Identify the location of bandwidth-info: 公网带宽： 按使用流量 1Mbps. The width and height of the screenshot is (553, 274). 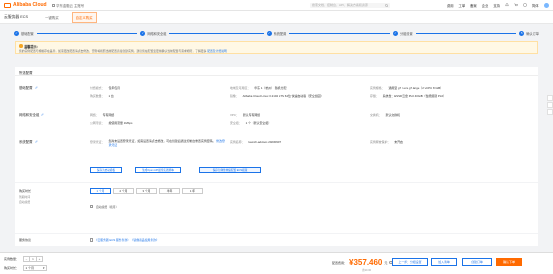
(111, 123).